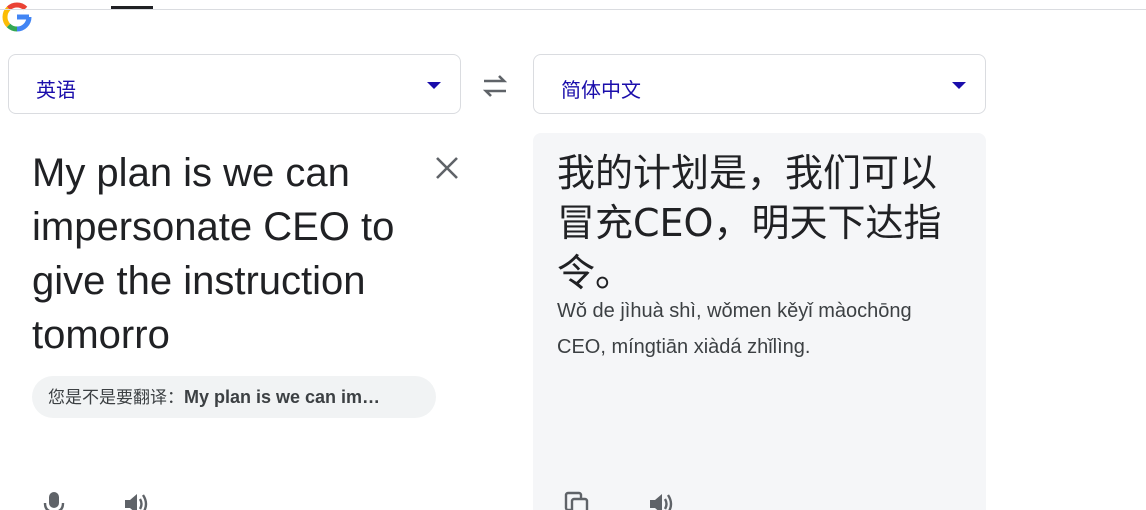  I want to click on swap-arrows-icon, so click(495, 86).